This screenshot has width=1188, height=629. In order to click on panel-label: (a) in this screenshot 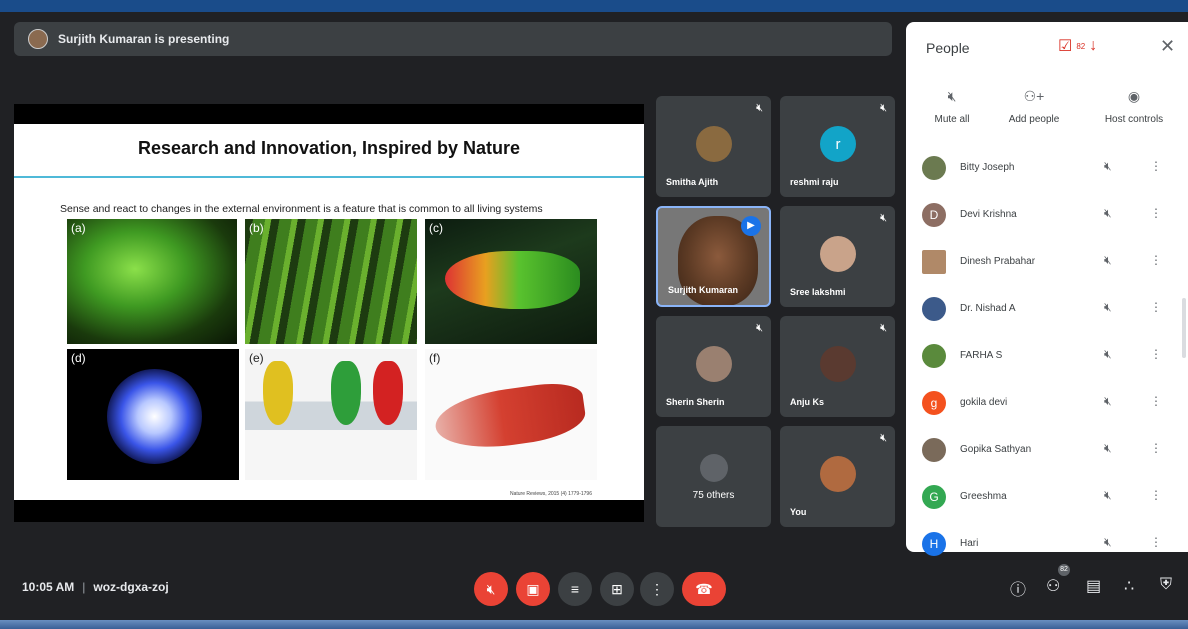, I will do `click(78, 228)`.